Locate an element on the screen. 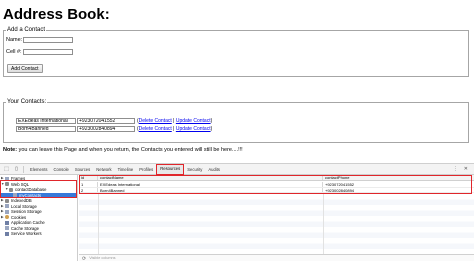 The height and width of the screenshot is (261, 474). cell-contact-phone: +923002840894 is located at coordinates (340, 189).